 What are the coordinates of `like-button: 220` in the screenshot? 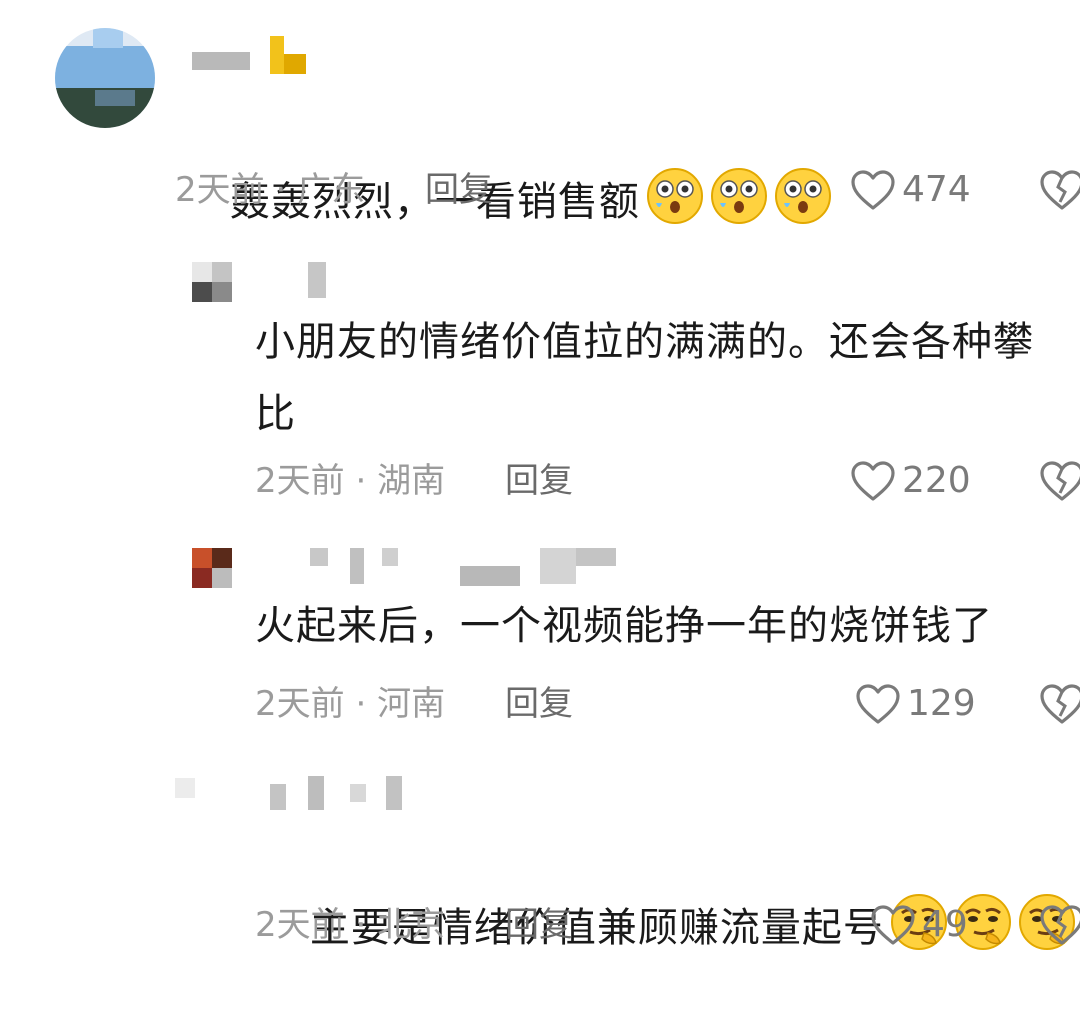 It's located at (910, 481).